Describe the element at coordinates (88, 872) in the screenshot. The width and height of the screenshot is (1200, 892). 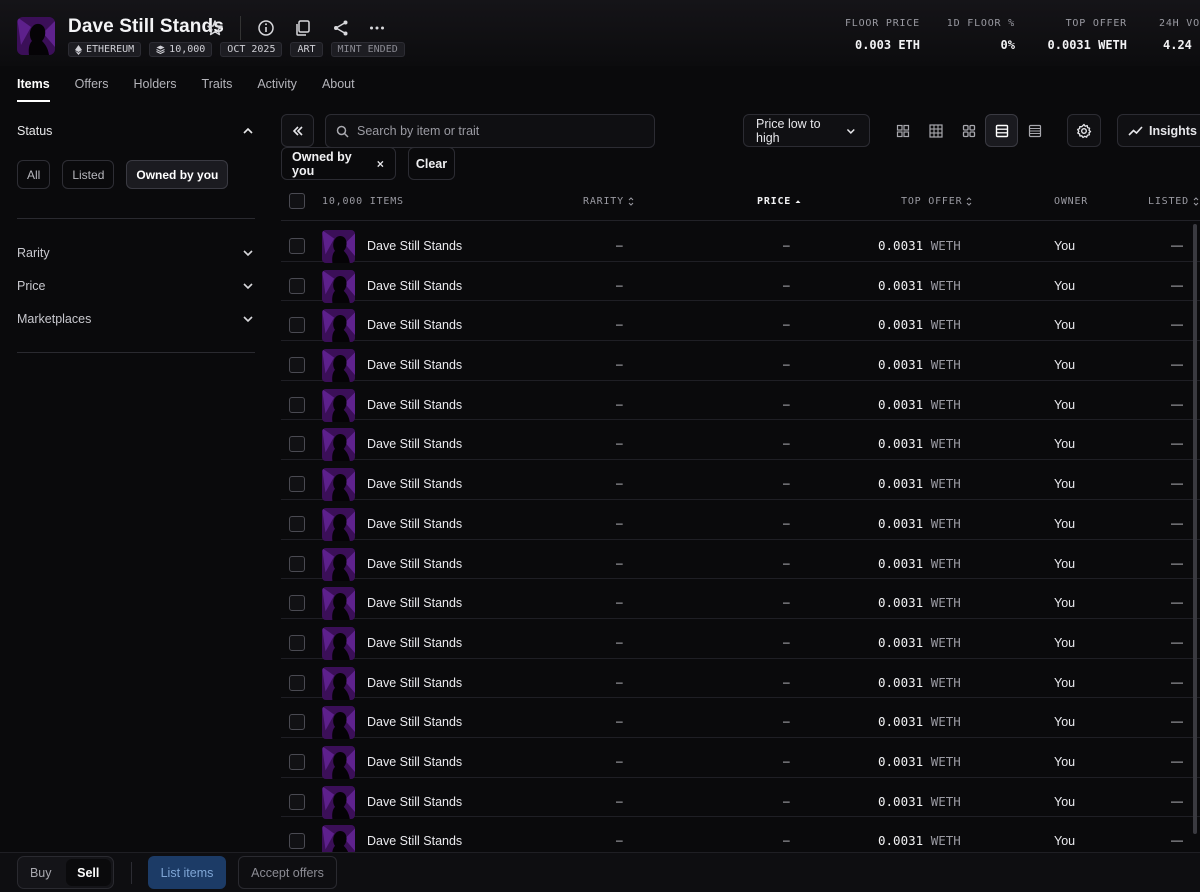
I see `sell-mode-button: Sell` at that location.